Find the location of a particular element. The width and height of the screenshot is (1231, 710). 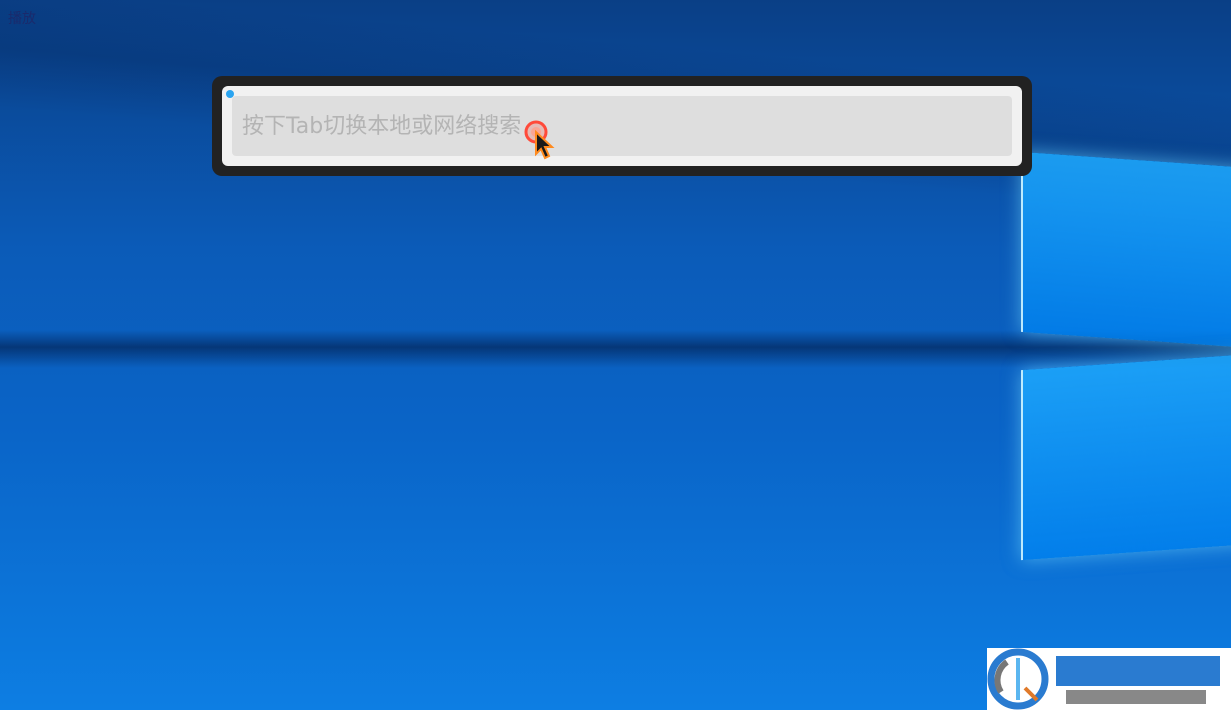

search-launcher-window is located at coordinates (622, 126).